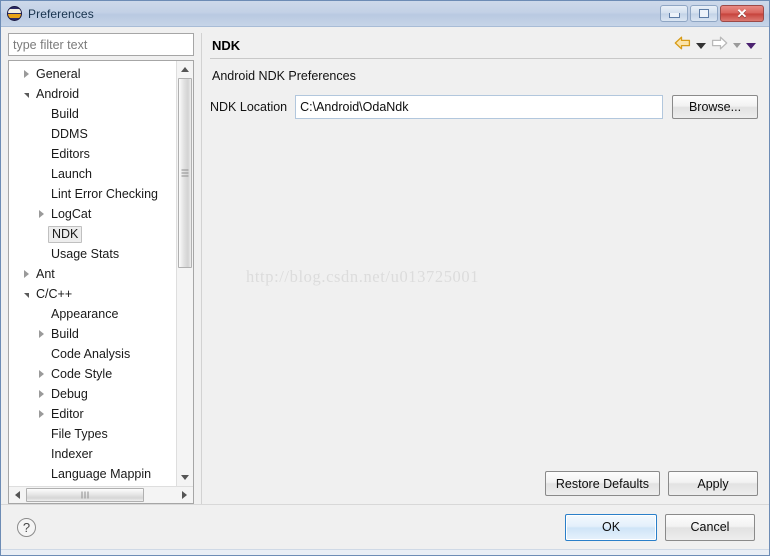  I want to click on ndk-location-input, so click(479, 107).